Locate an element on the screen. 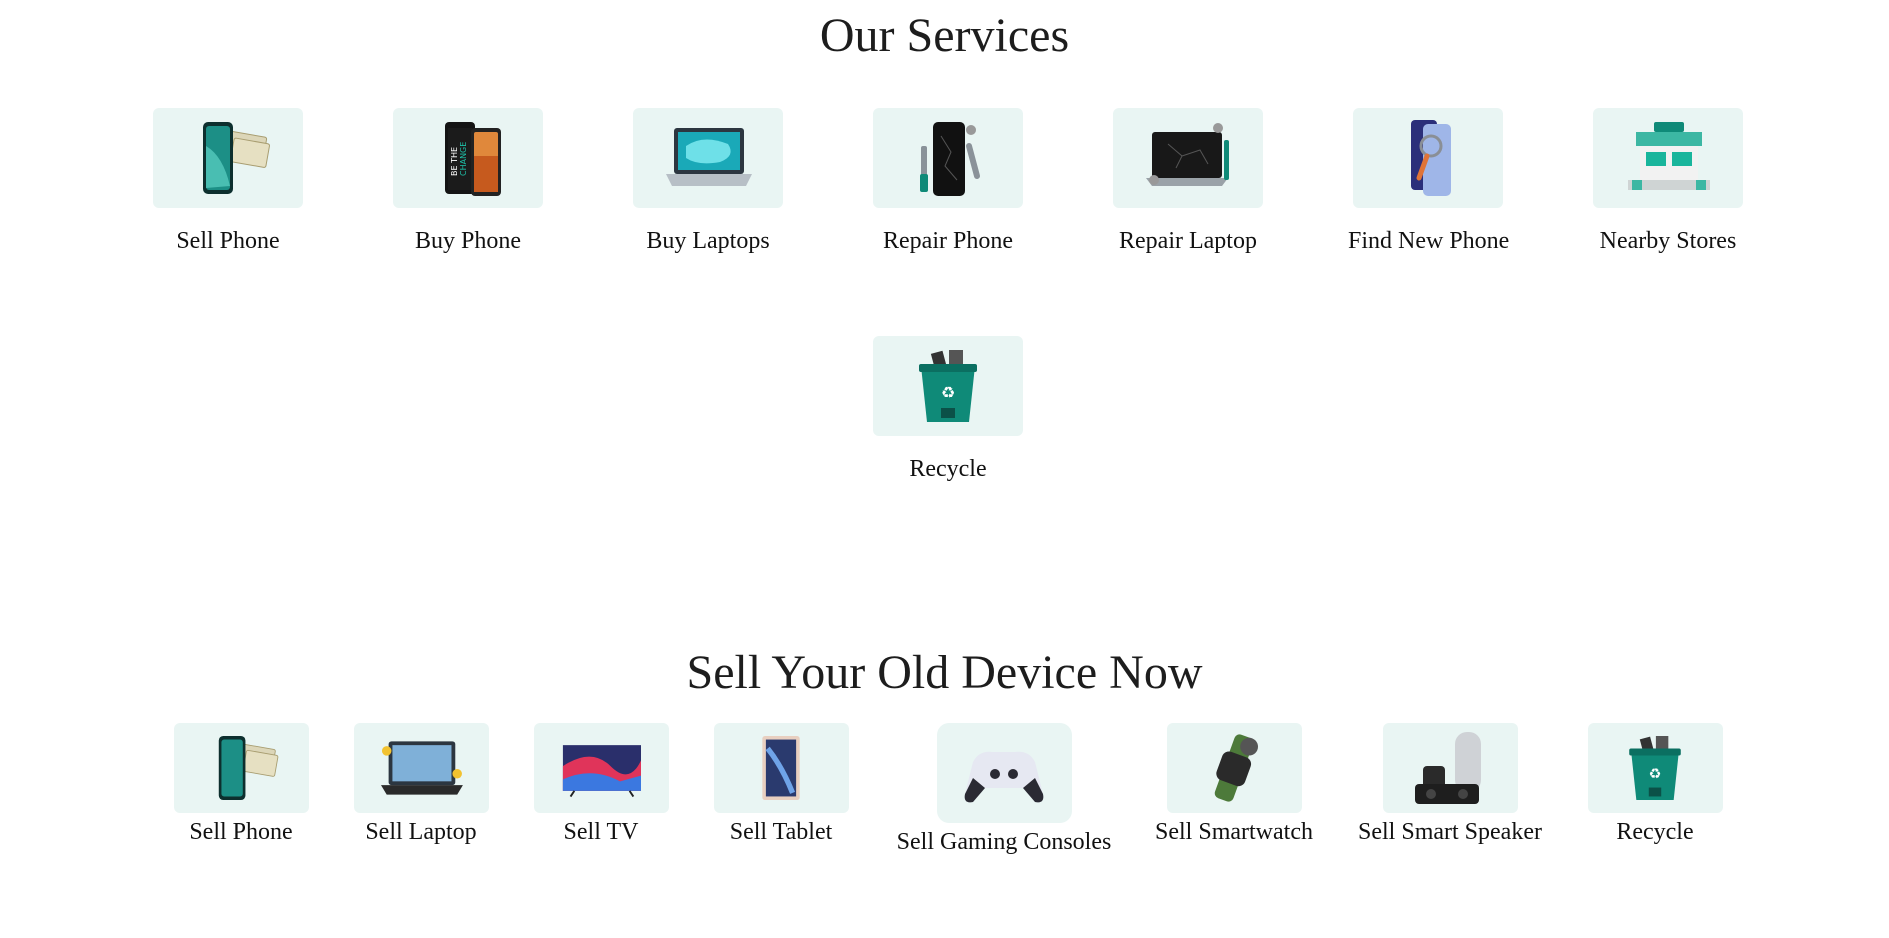 The width and height of the screenshot is (1889, 938). phones-icon: BE THE CHANGE is located at coordinates (473, 159).